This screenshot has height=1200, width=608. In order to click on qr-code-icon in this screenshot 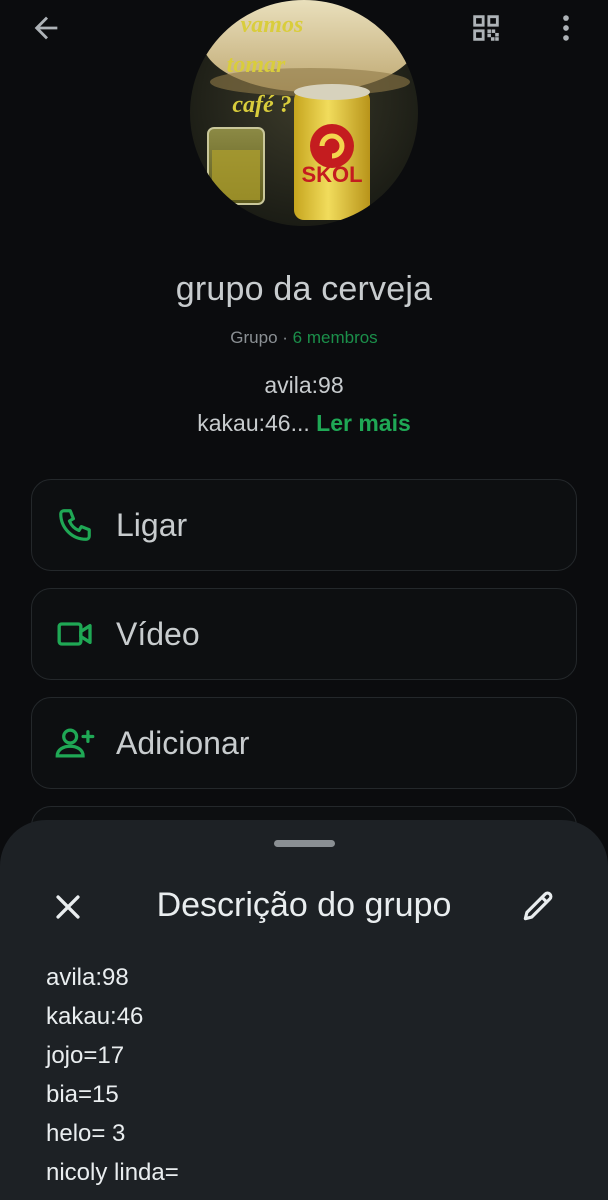, I will do `click(486, 28)`.